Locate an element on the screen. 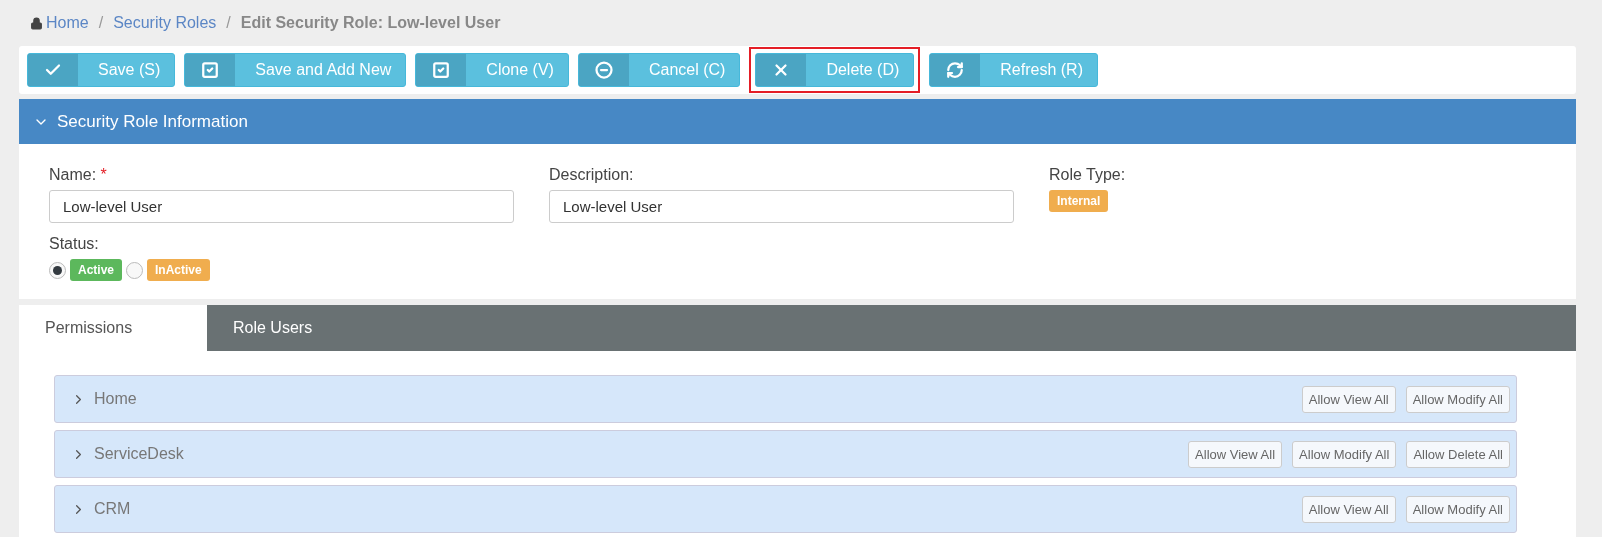  description-field: Low-level User is located at coordinates (781, 206).